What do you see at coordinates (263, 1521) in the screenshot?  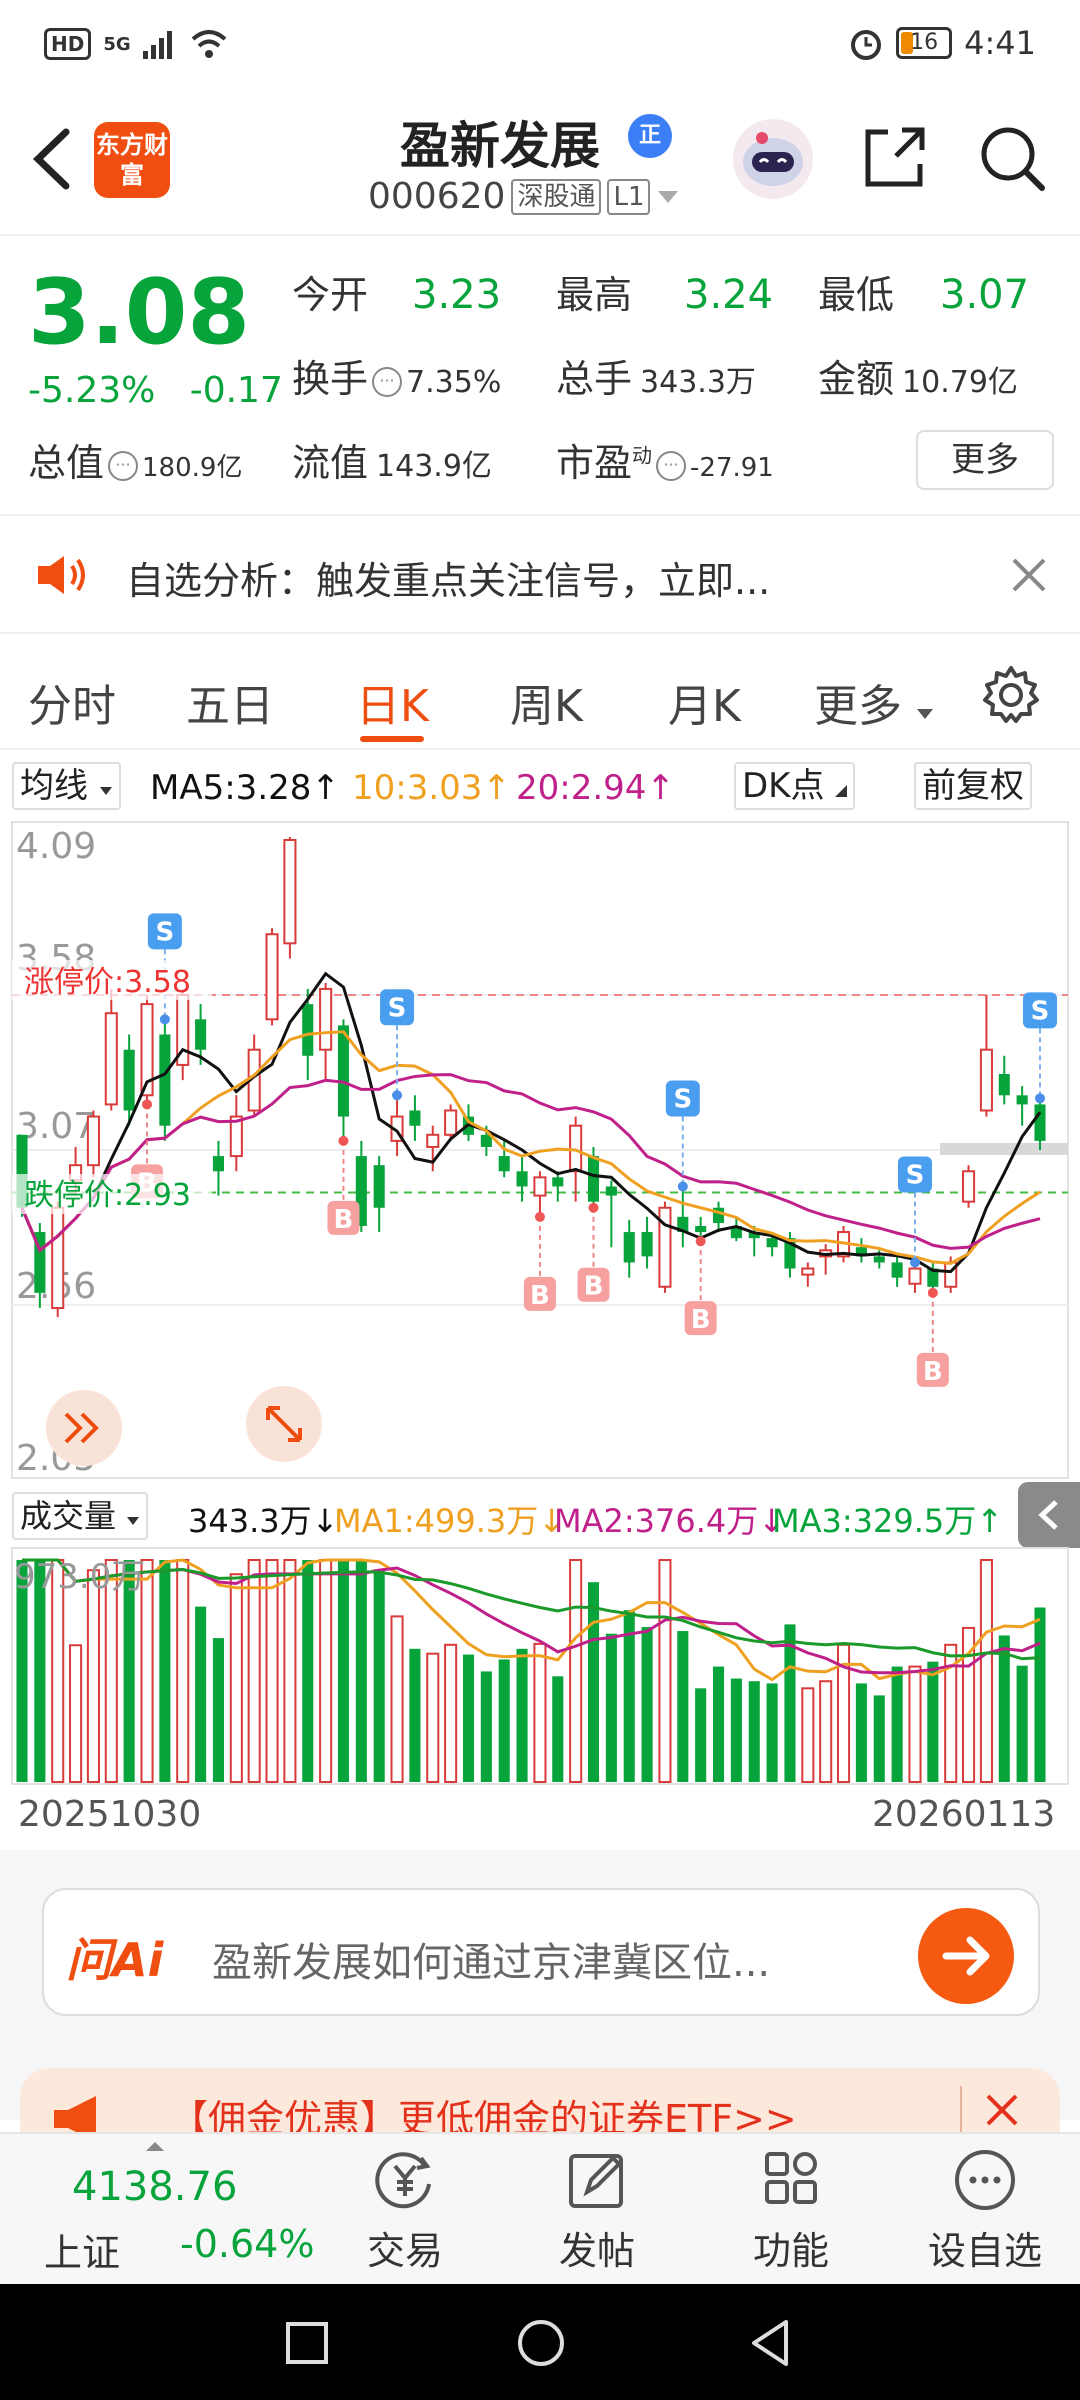 I see `volume-value: 343.3万↓` at bounding box center [263, 1521].